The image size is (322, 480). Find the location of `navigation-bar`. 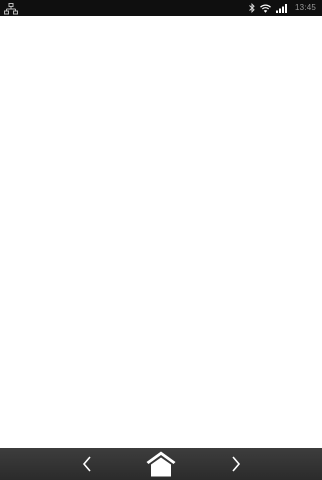

navigation-bar is located at coordinates (161, 464).